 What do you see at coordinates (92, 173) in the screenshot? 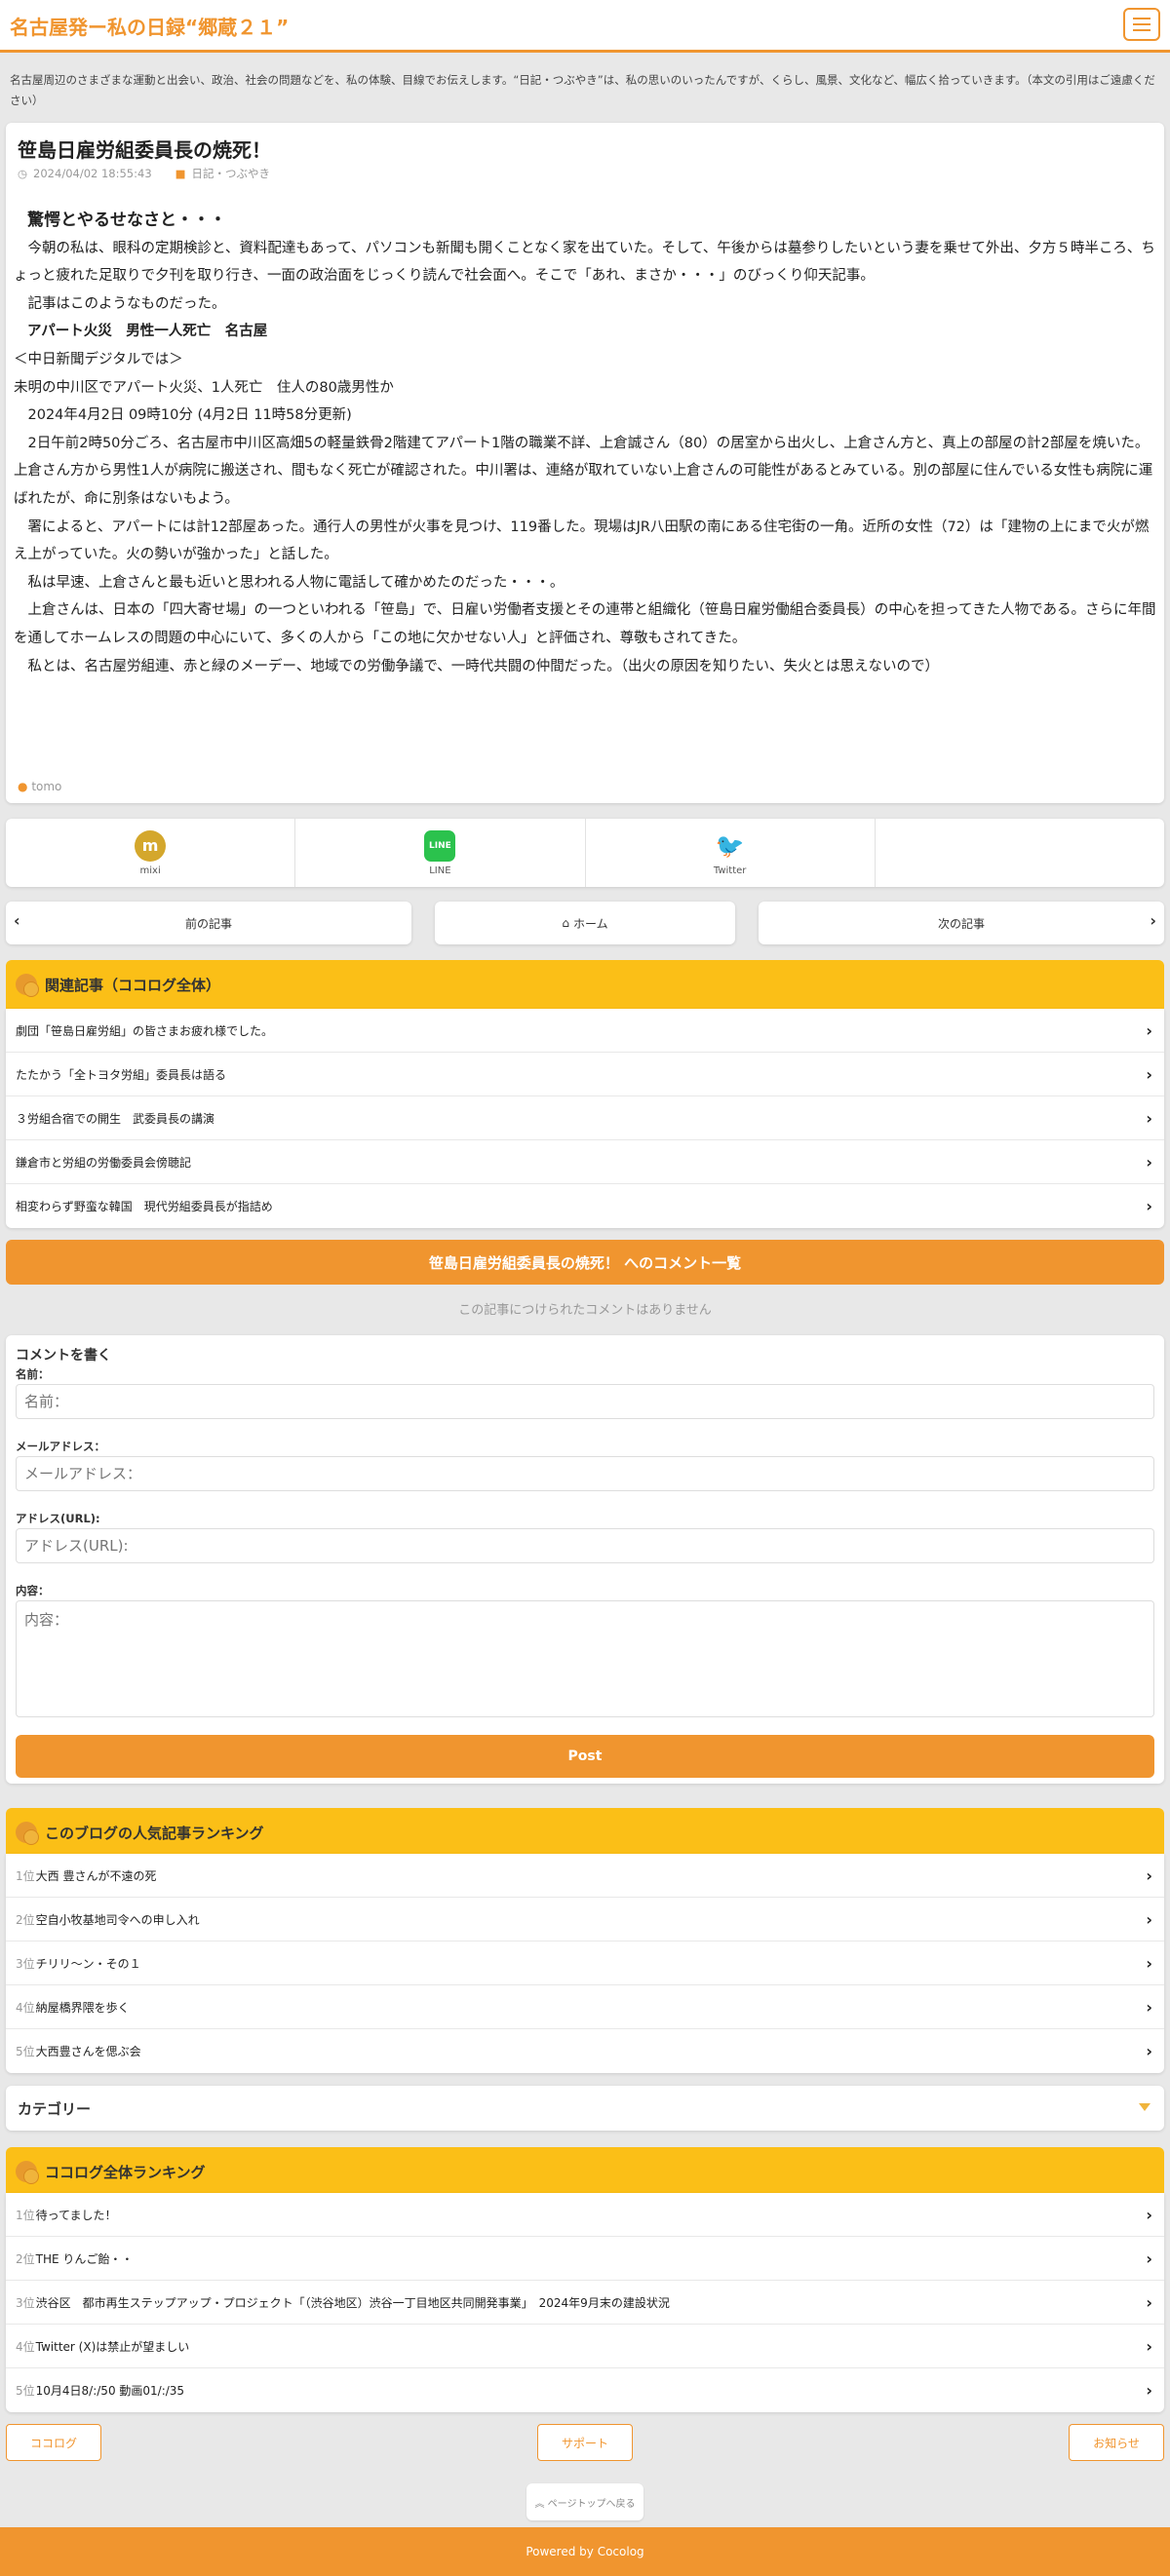
I see `article-date: 2024/04/02 18:55:43` at bounding box center [92, 173].